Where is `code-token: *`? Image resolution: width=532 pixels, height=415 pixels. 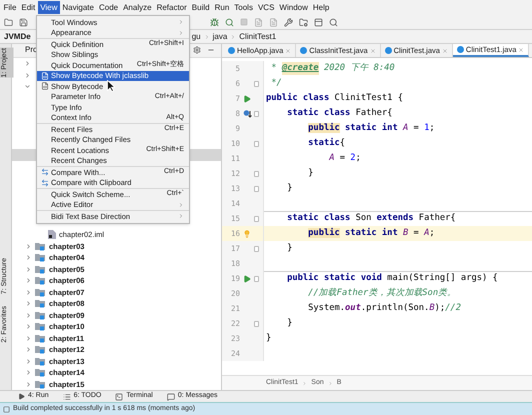 code-token: * is located at coordinates (274, 68).